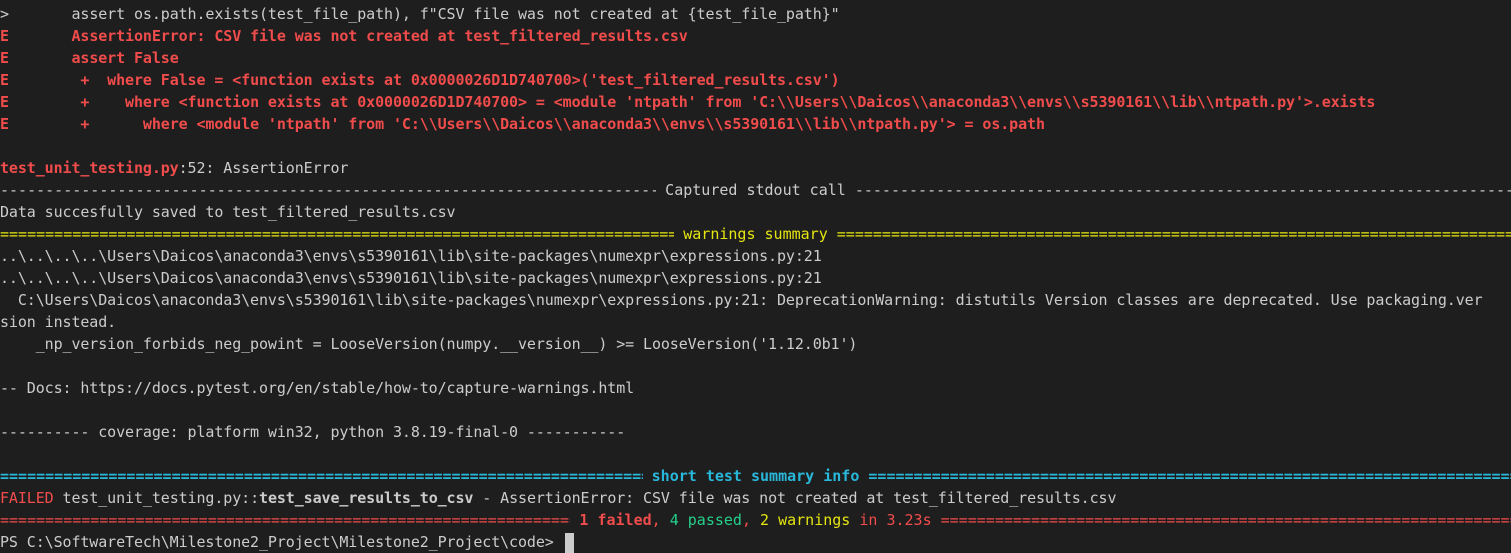 This screenshot has width=1511, height=553. What do you see at coordinates (705, 520) in the screenshot?
I see `passed-count: 4 passed` at bounding box center [705, 520].